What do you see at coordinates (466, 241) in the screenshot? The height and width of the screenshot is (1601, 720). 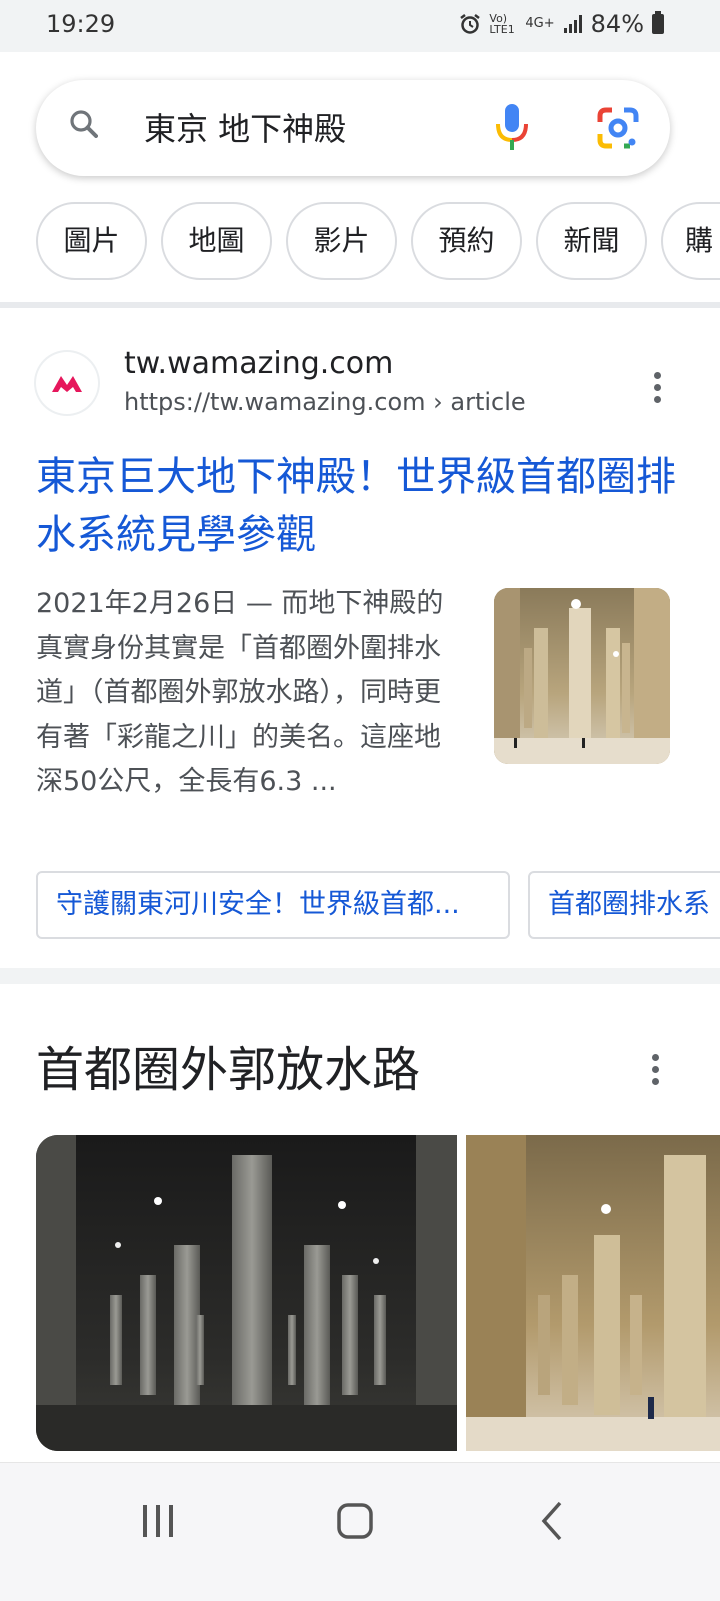 I see `chip-reservations: 預約` at bounding box center [466, 241].